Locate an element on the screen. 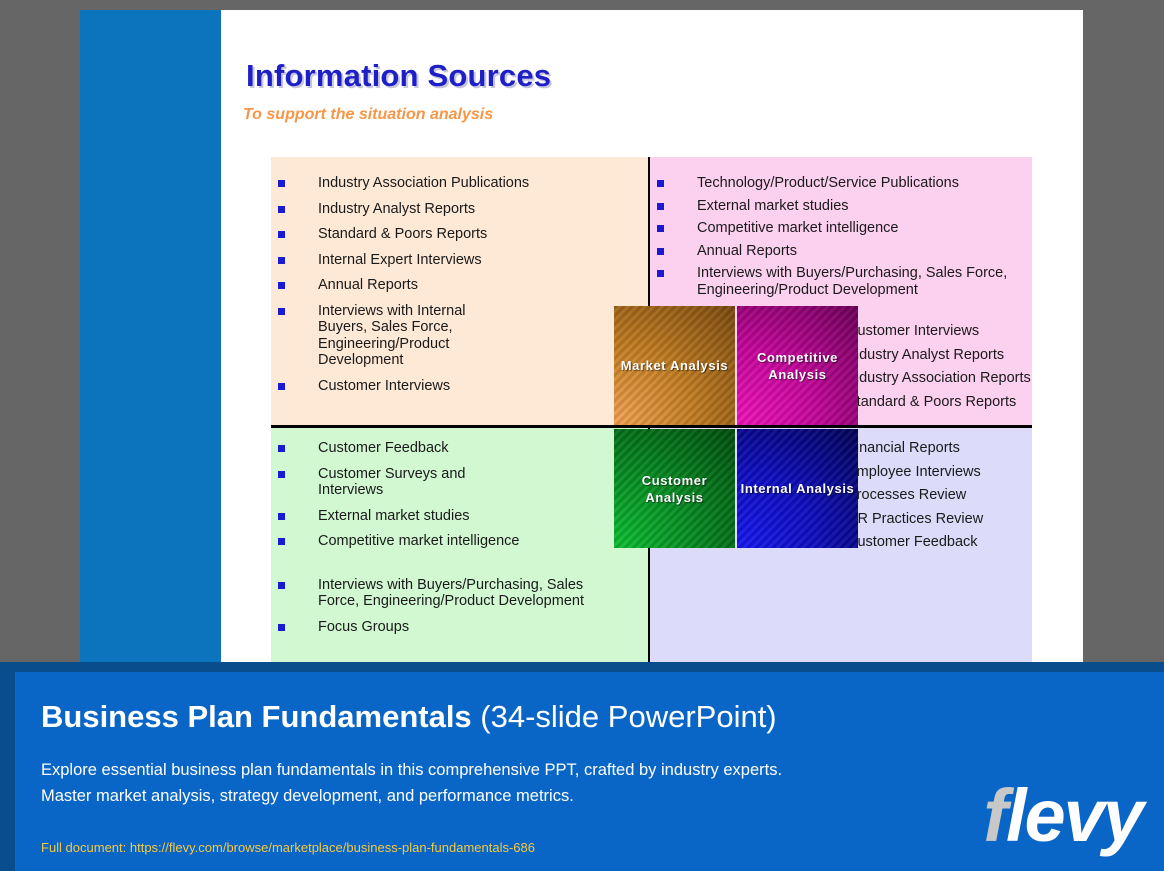 Image resolution: width=1164 pixels, height=871 pixels. list-item: Customer Feedback is located at coordinates (457, 448).